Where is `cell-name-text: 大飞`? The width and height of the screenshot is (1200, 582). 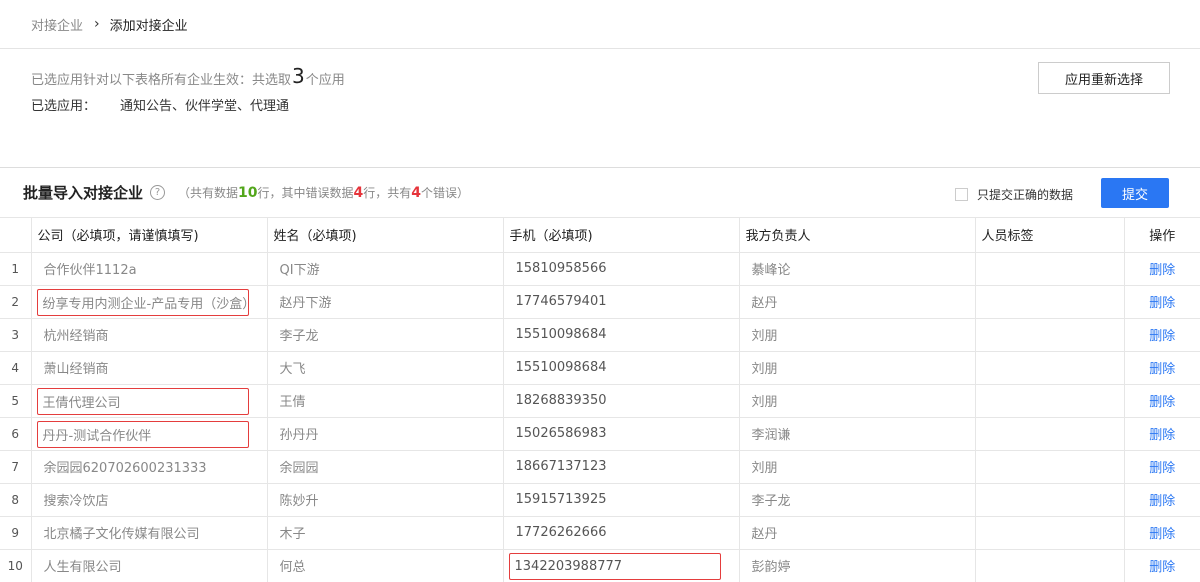
cell-name-text: 大飞 is located at coordinates (292, 369).